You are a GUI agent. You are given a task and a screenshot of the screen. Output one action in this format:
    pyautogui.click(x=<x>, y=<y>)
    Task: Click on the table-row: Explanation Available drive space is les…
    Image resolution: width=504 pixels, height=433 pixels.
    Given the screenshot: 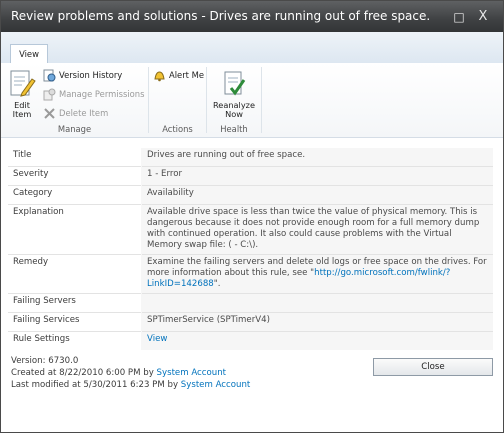 What is the action you would take?
    pyautogui.click(x=250, y=229)
    